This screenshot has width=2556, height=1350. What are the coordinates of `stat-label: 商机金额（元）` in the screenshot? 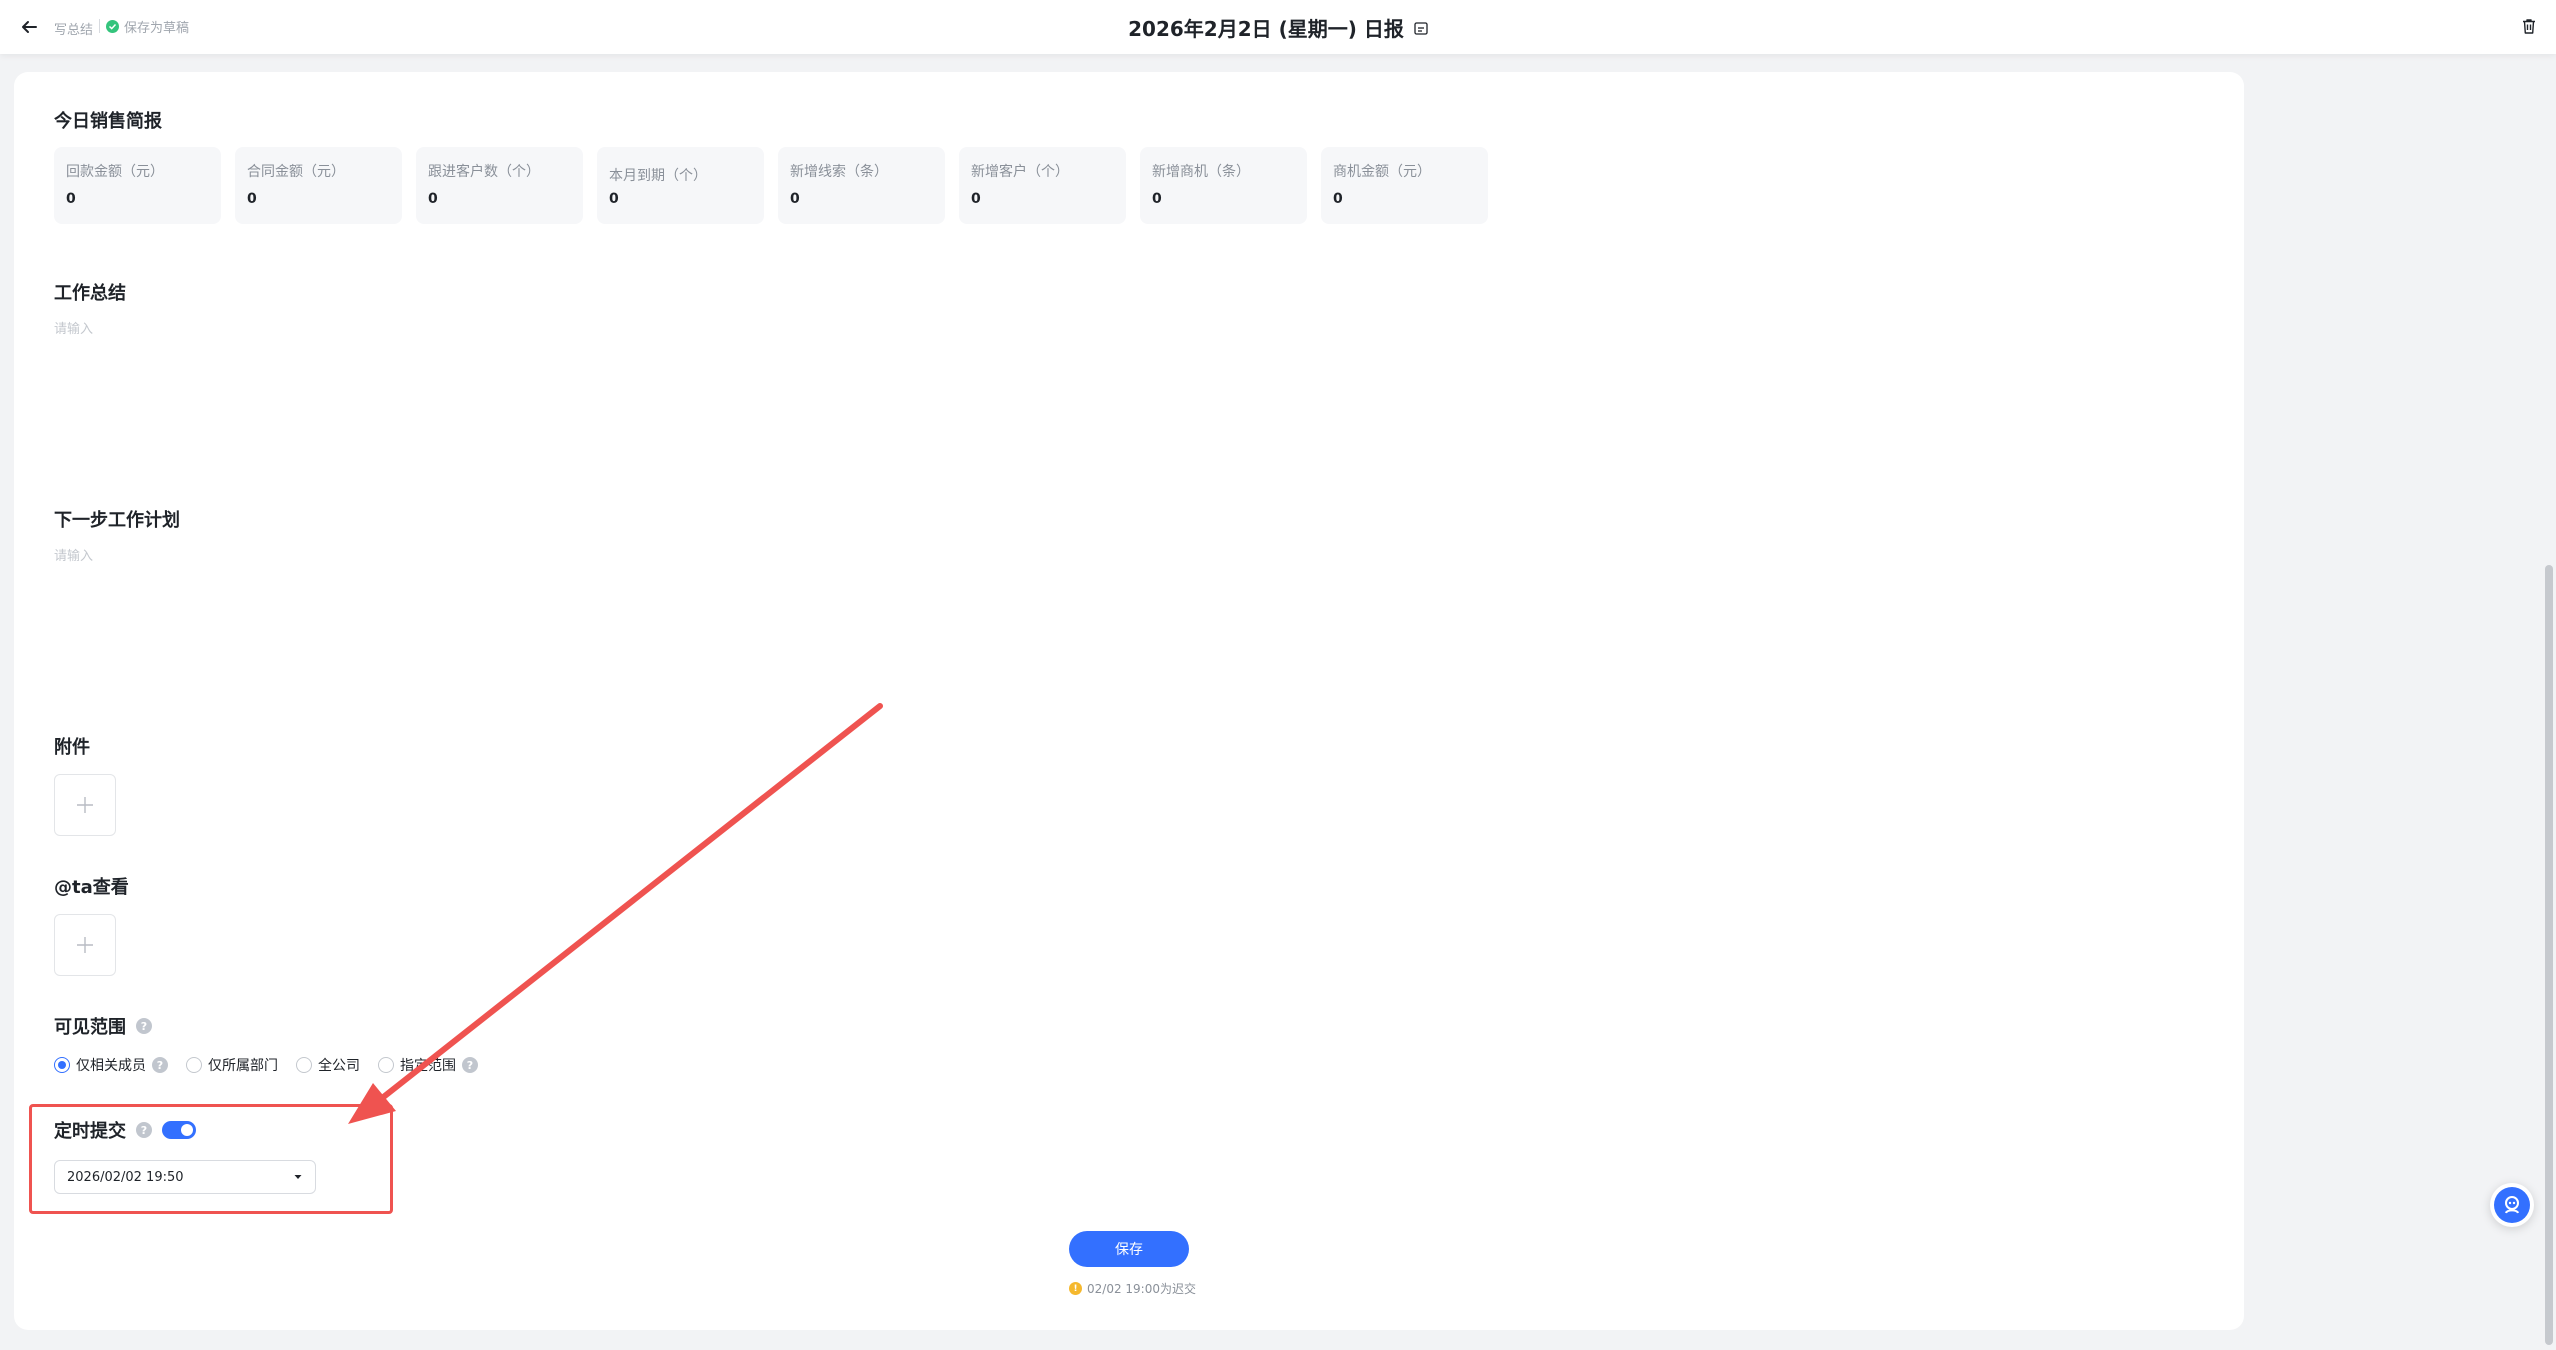 It's located at (1382, 172).